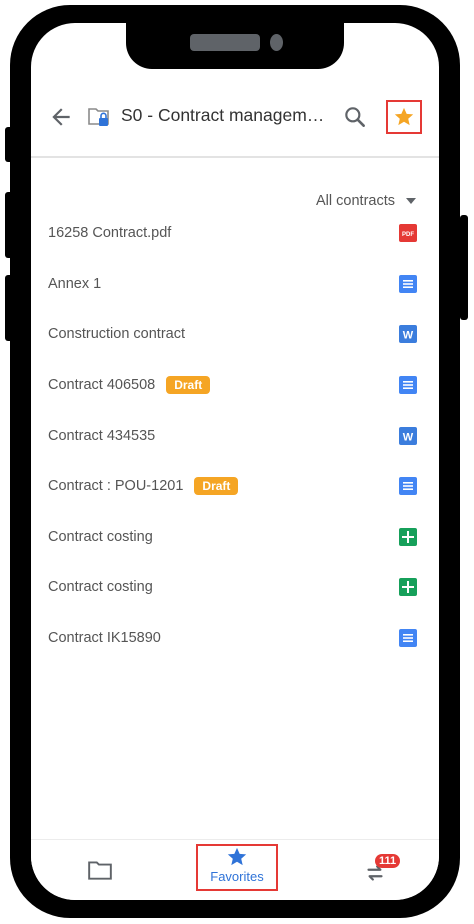 Image resolution: width=474 pixels, height=924 pixels. What do you see at coordinates (225, 115) in the screenshot?
I see `page-title: S0 - Contract management` at bounding box center [225, 115].